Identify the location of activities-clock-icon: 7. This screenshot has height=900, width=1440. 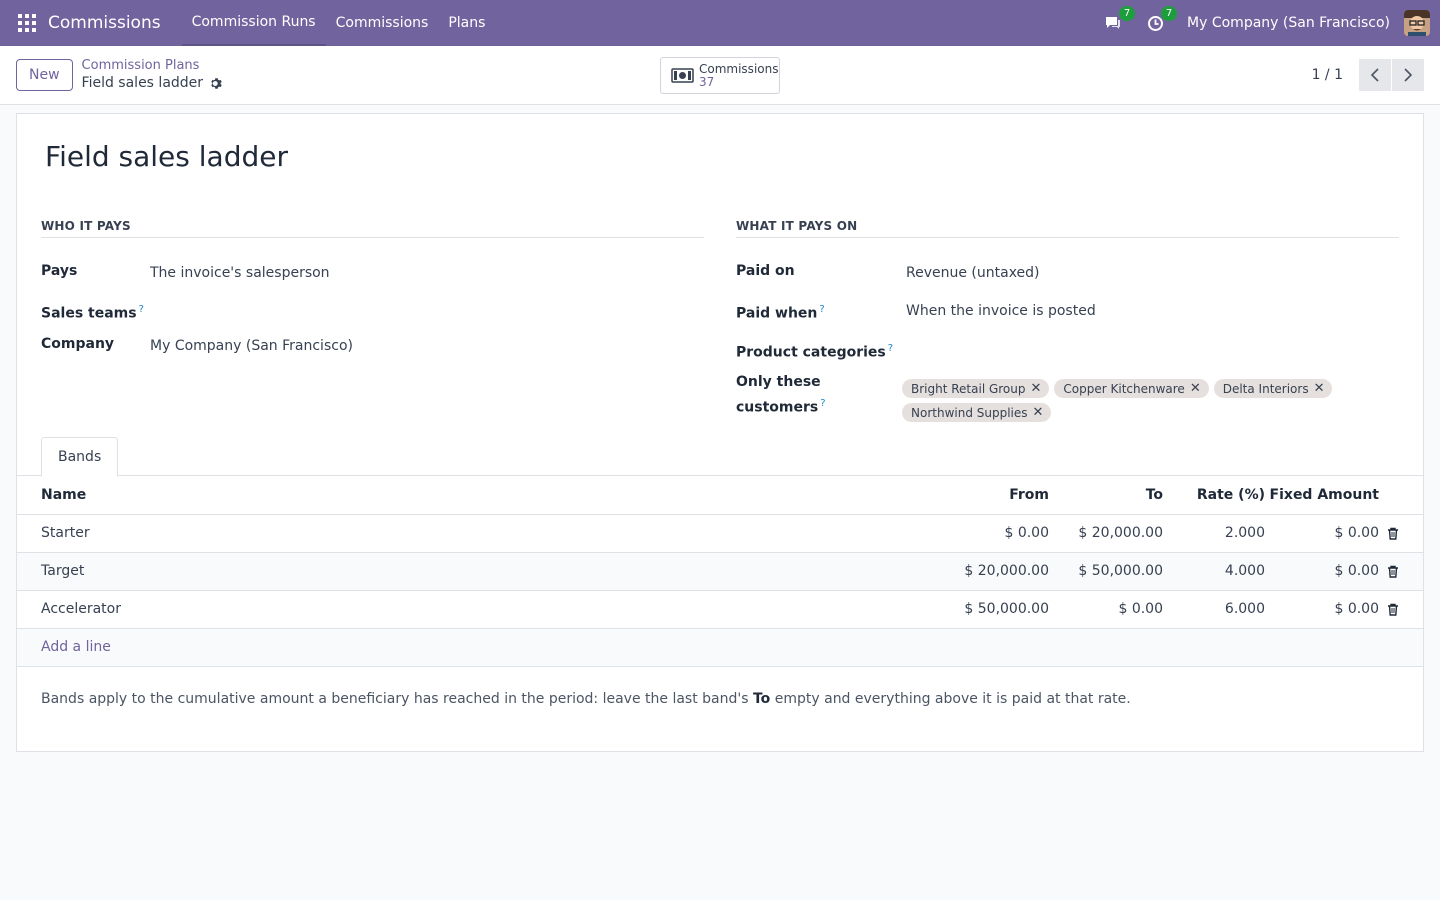
(1161, 19).